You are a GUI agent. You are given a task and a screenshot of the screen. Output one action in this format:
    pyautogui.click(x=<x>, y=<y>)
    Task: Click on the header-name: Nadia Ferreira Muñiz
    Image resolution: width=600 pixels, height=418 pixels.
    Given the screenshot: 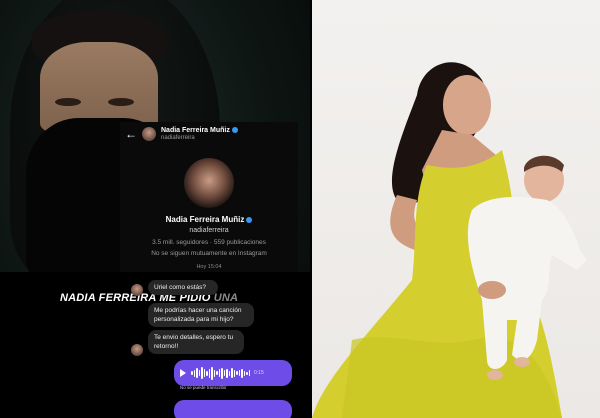 What is the action you would take?
    pyautogui.click(x=199, y=131)
    